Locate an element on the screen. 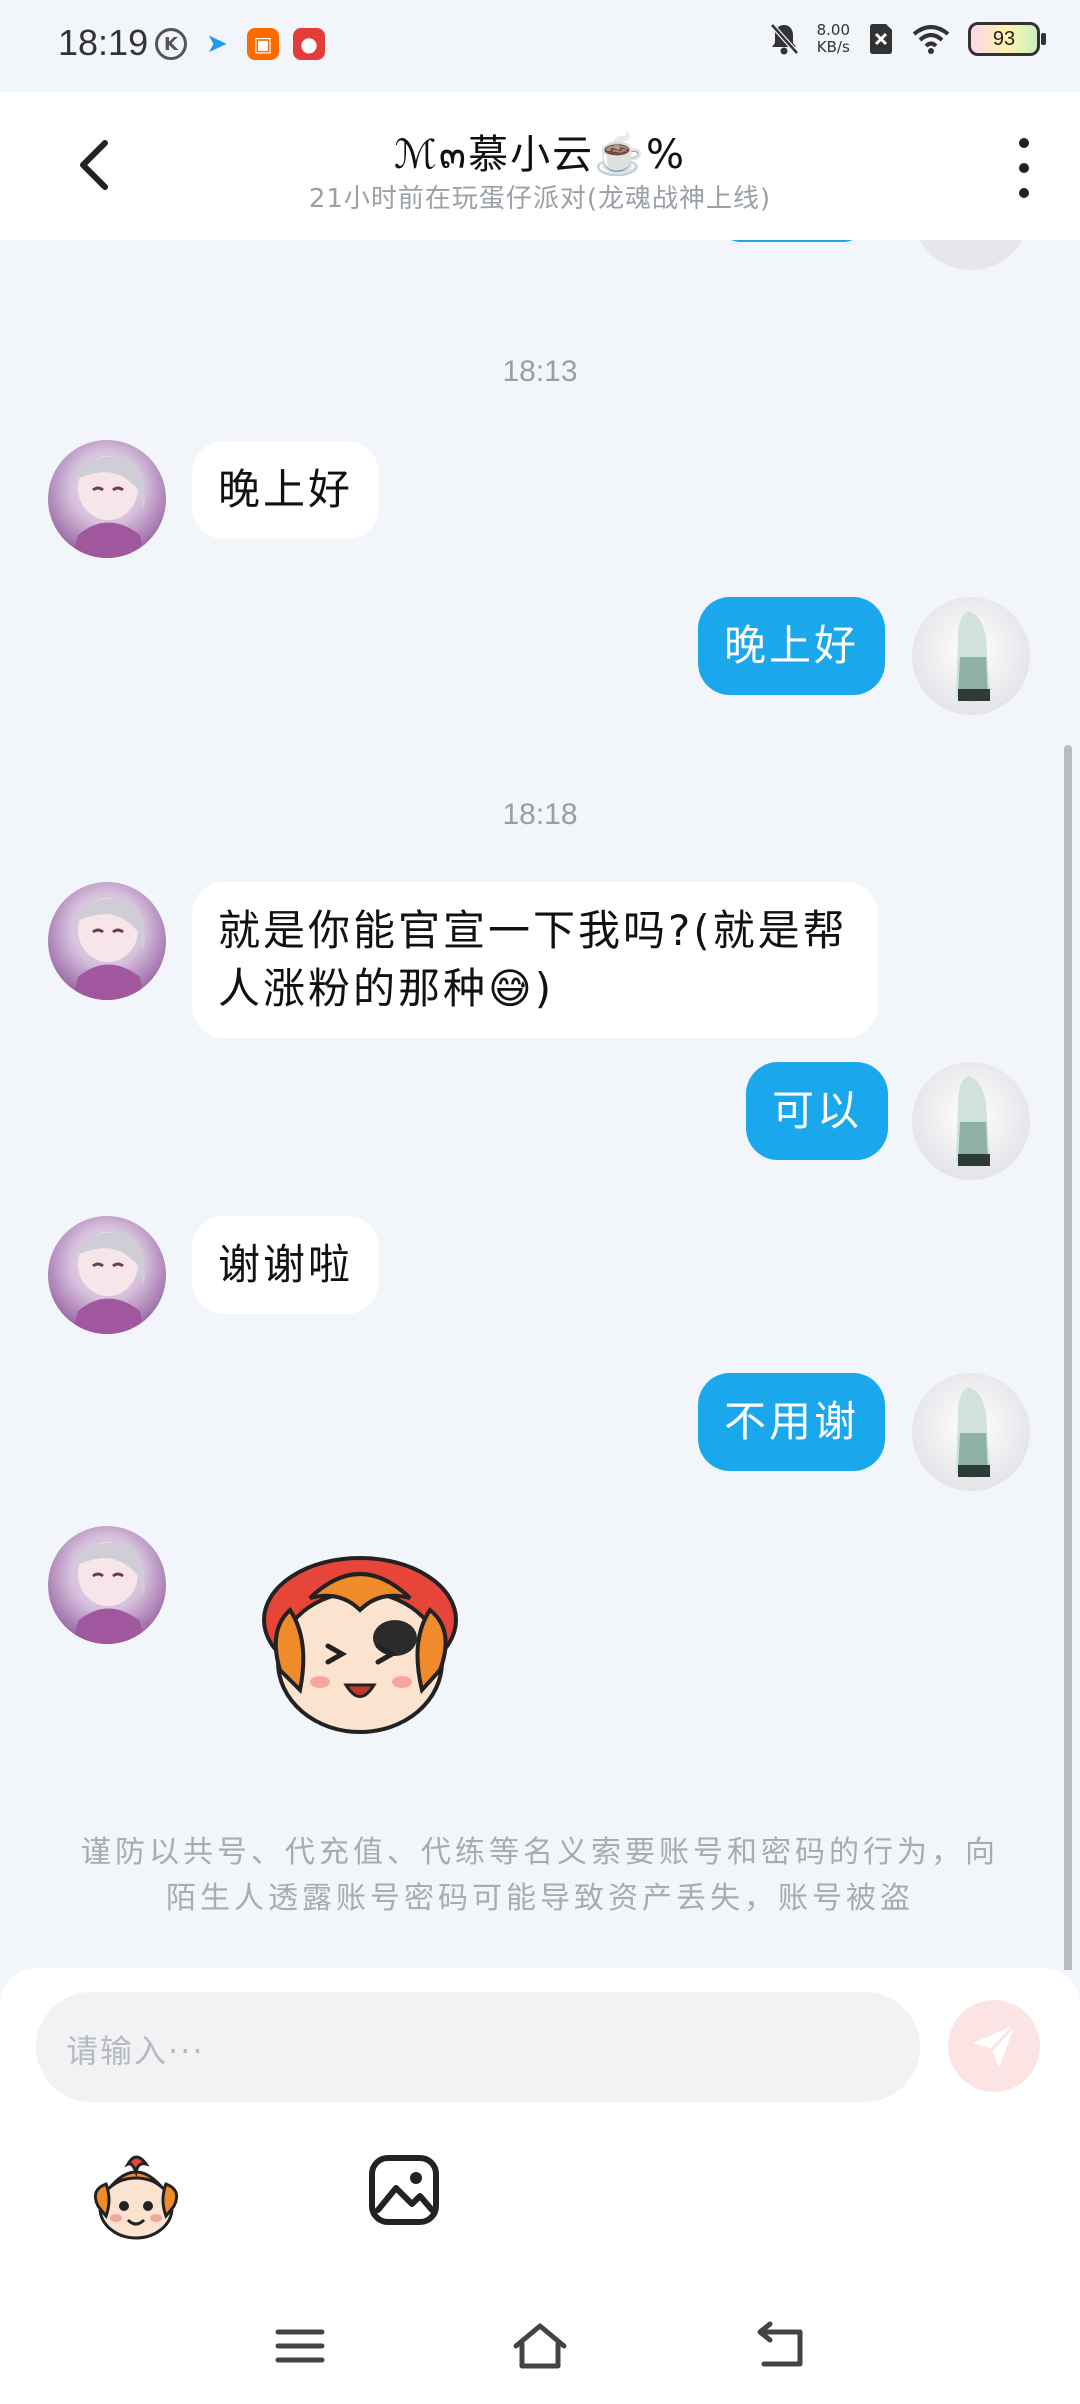  home-icon is located at coordinates (540, 2346).